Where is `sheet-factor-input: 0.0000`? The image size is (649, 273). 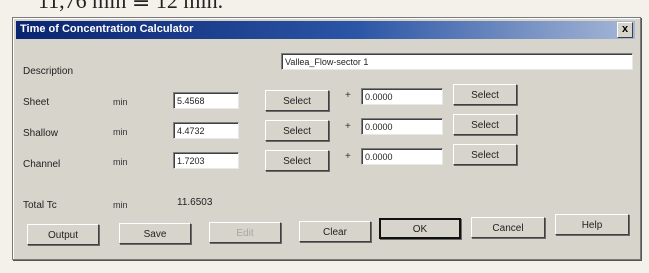
sheet-factor-input: 0.0000 is located at coordinates (402, 96).